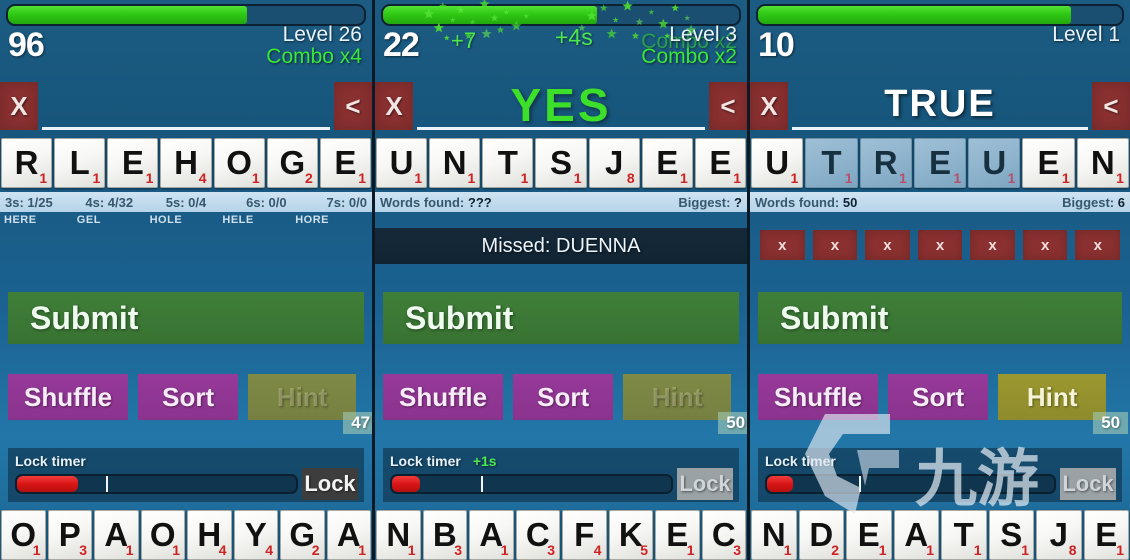 Image resolution: width=1130 pixels, height=560 pixels. I want to click on hint-button: Hint 47, so click(310, 404).